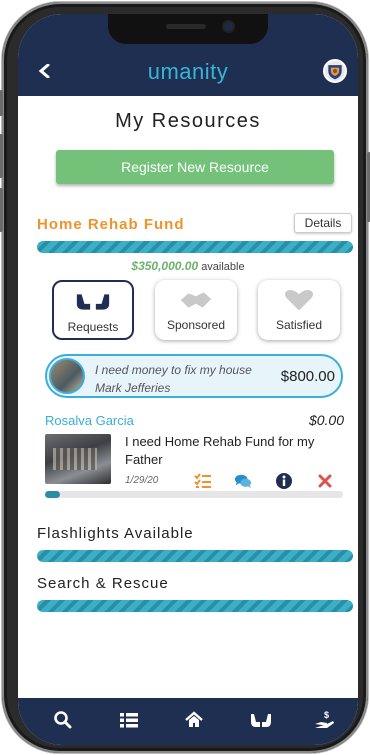 Image resolution: width=370 pixels, height=755 pixels. Describe the element at coordinates (165, 266) in the screenshot. I see `amount-value: $350,000.00` at that location.